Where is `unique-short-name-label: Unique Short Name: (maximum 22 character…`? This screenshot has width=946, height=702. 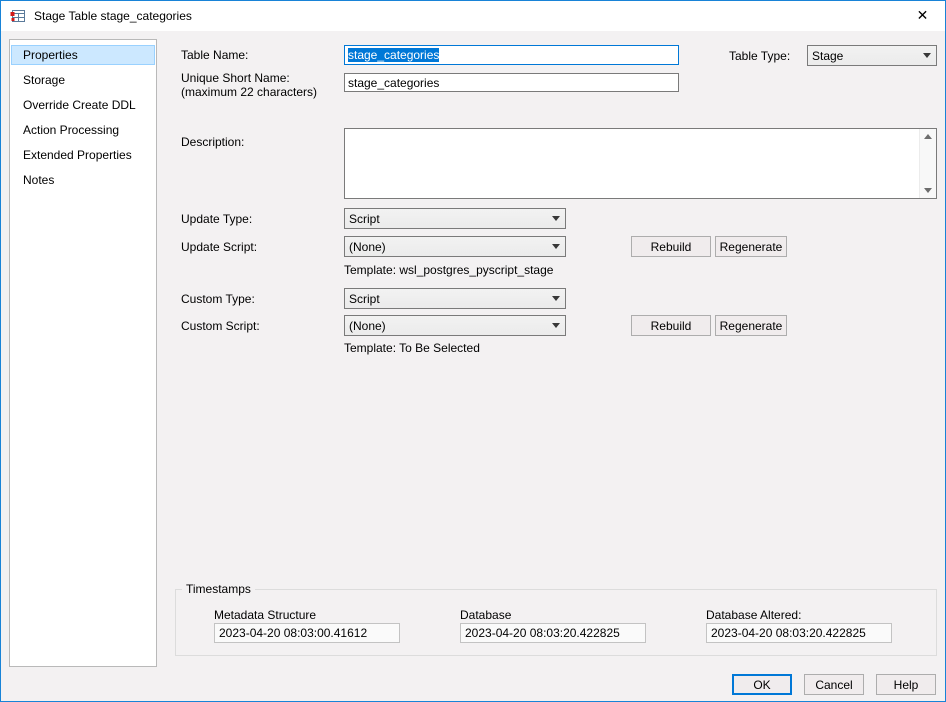 unique-short-name-label: Unique Short Name: (maximum 22 character… is located at coordinates (249, 85).